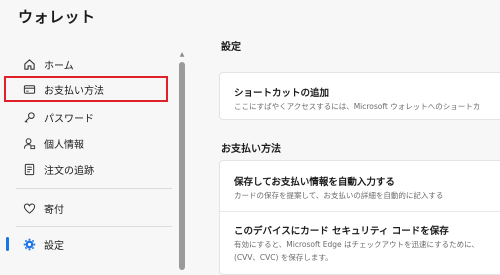  I want to click on sidebar-item-personal-info: 個人情報, so click(86, 143).